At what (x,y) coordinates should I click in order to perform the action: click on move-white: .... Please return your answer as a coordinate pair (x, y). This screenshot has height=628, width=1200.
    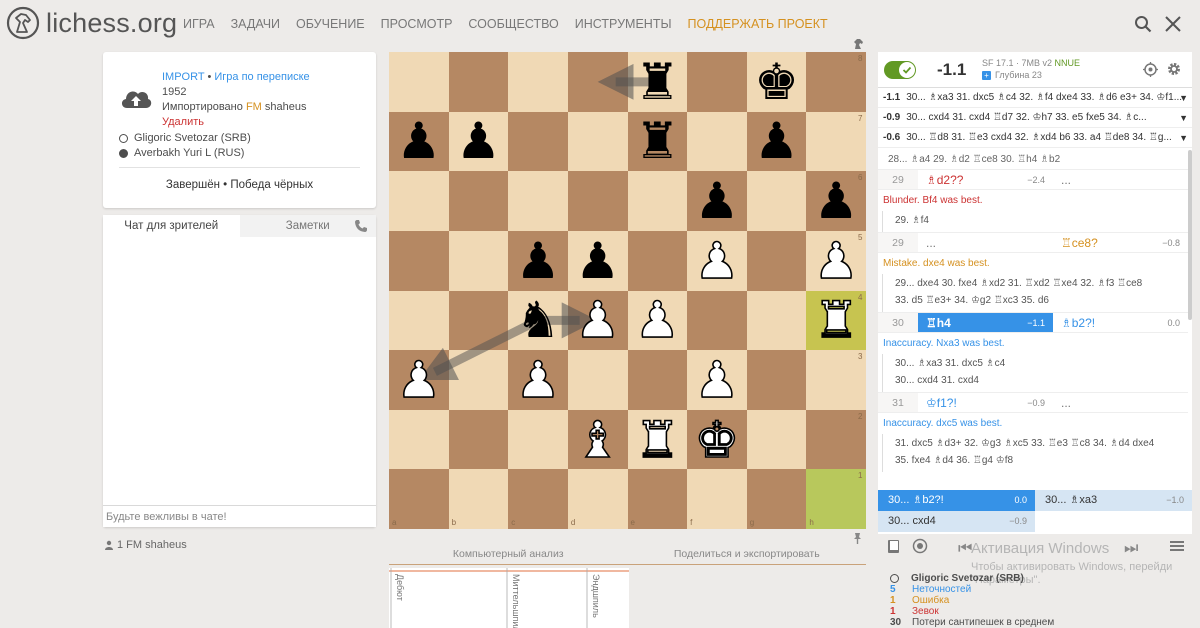
    Looking at the image, I should click on (985, 242).